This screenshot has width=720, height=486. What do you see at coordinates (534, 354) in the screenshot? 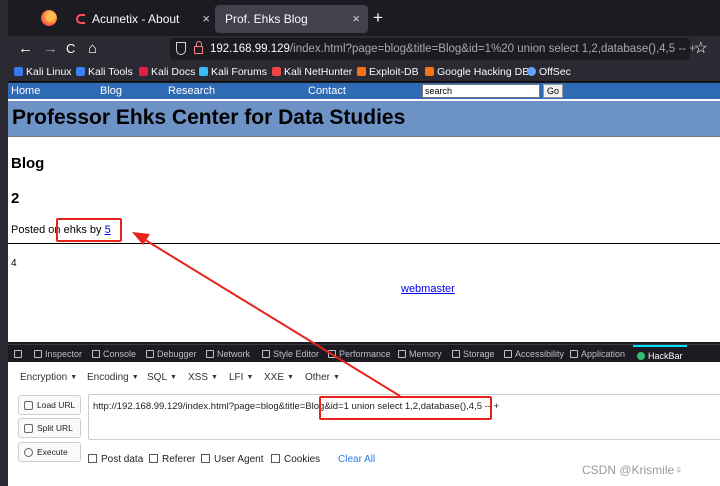
I see `devtools-tab-accessibility: Accessibility` at bounding box center [534, 354].